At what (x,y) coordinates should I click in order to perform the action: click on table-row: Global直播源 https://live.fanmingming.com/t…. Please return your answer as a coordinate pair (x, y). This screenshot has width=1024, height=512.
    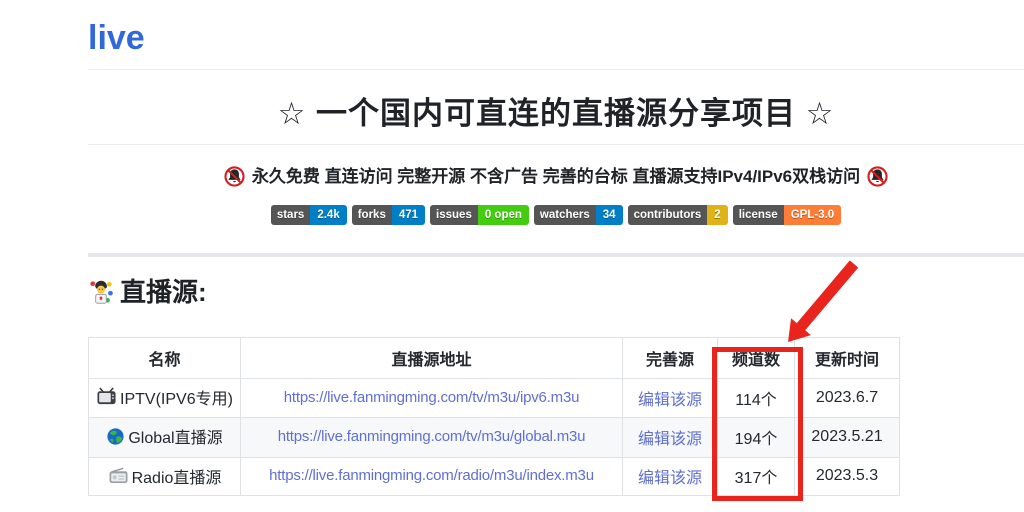
    Looking at the image, I should click on (494, 437).